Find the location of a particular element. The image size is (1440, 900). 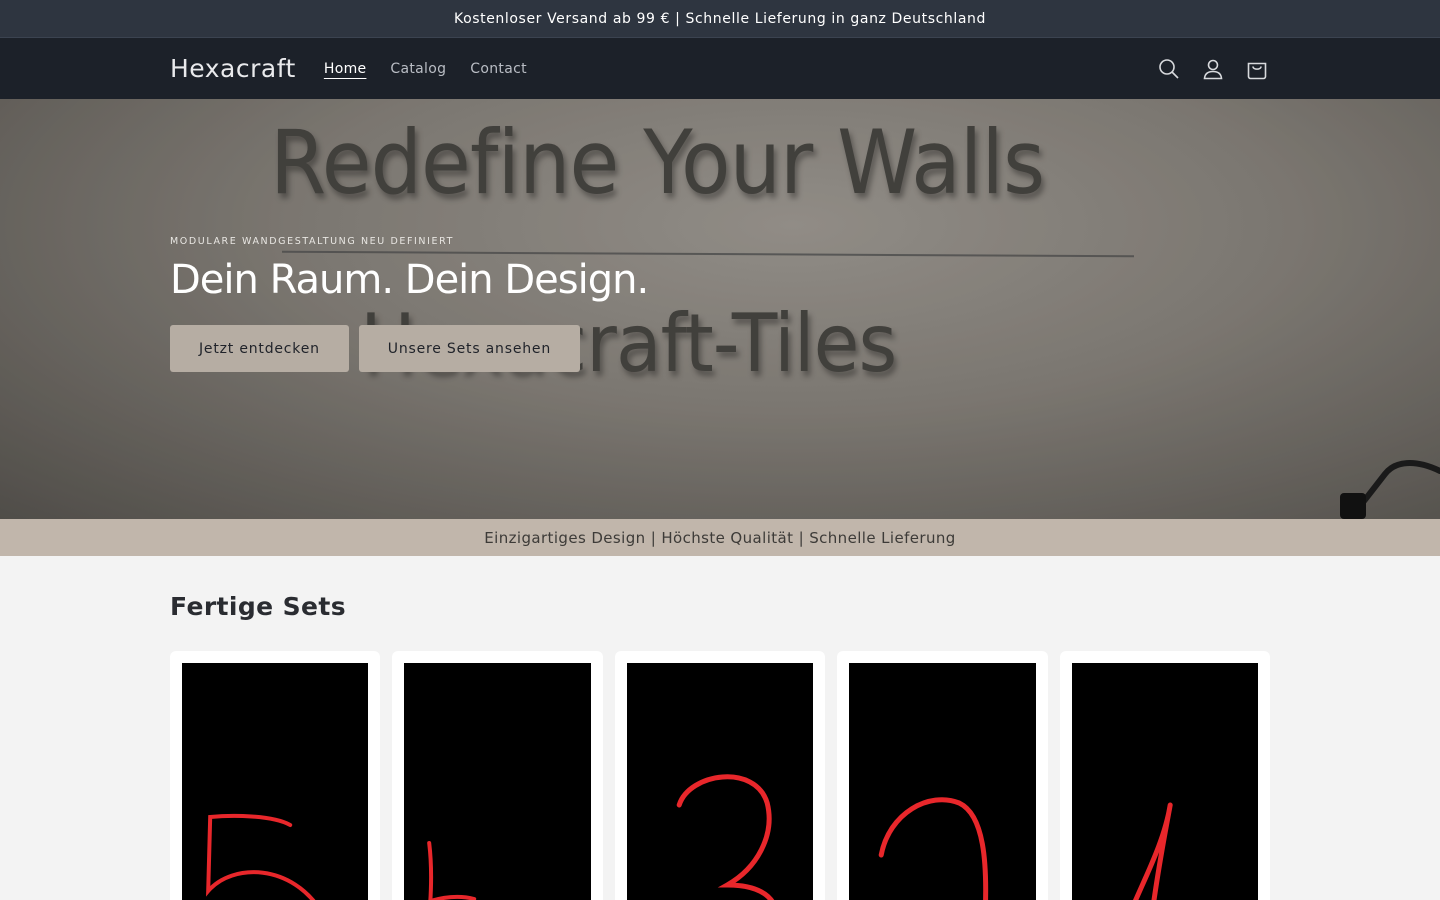

sets-title: Fertige Sets is located at coordinates (258, 606).